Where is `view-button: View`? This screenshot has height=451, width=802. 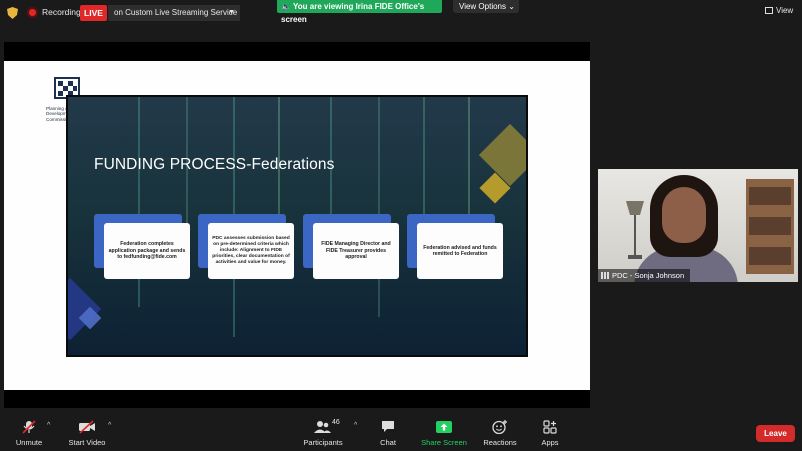
view-button: View is located at coordinates (779, 10).